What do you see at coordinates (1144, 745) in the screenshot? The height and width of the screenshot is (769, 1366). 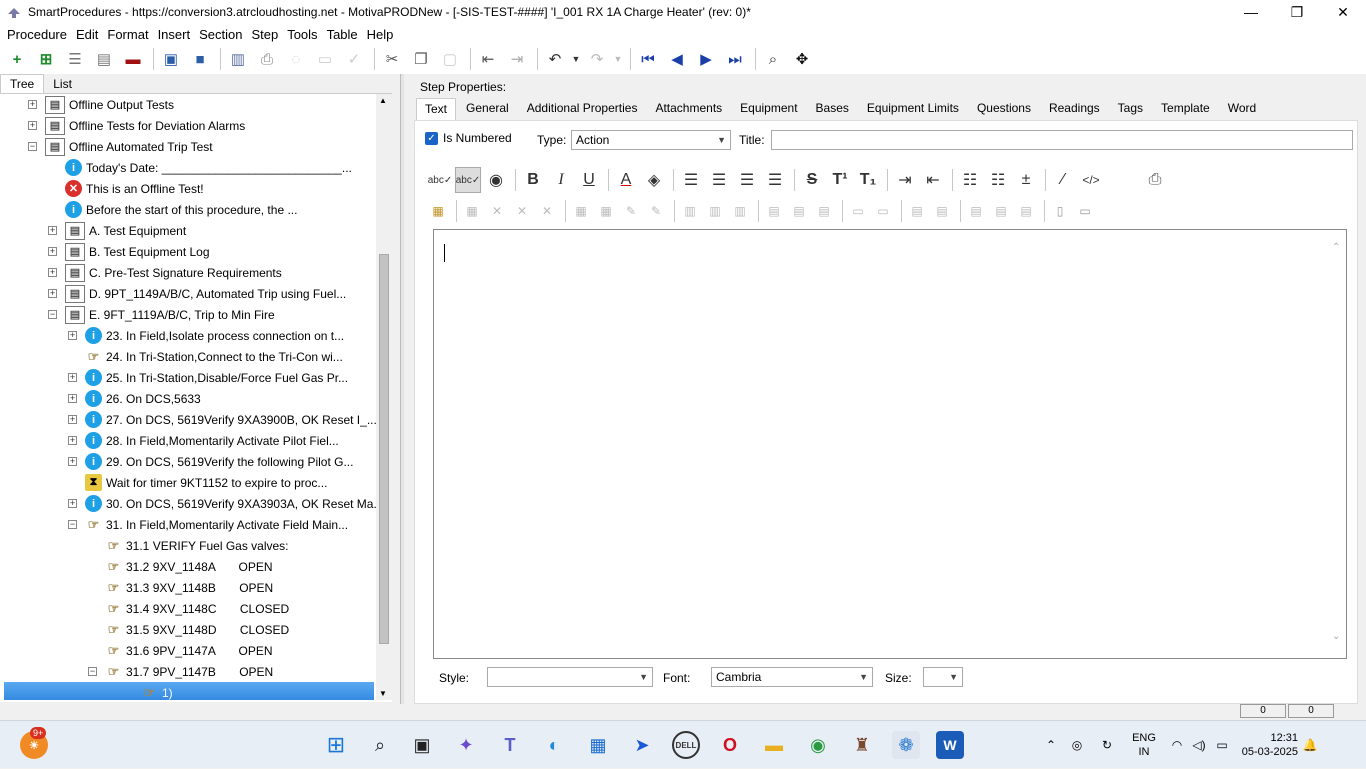 I see `language-indicator: ENG IN` at bounding box center [1144, 745].